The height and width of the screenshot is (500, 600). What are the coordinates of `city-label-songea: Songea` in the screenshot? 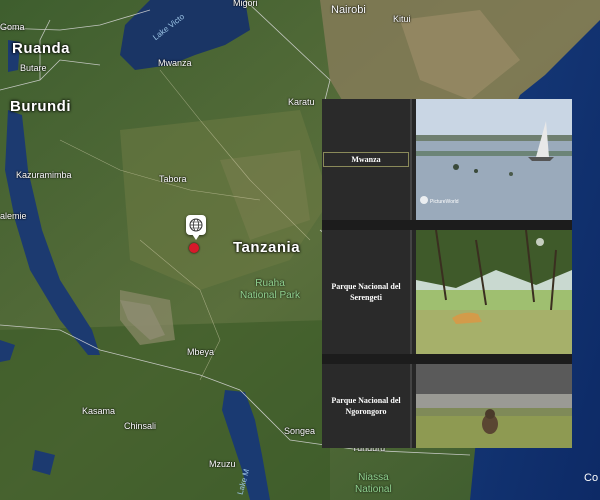 It's located at (300, 431).